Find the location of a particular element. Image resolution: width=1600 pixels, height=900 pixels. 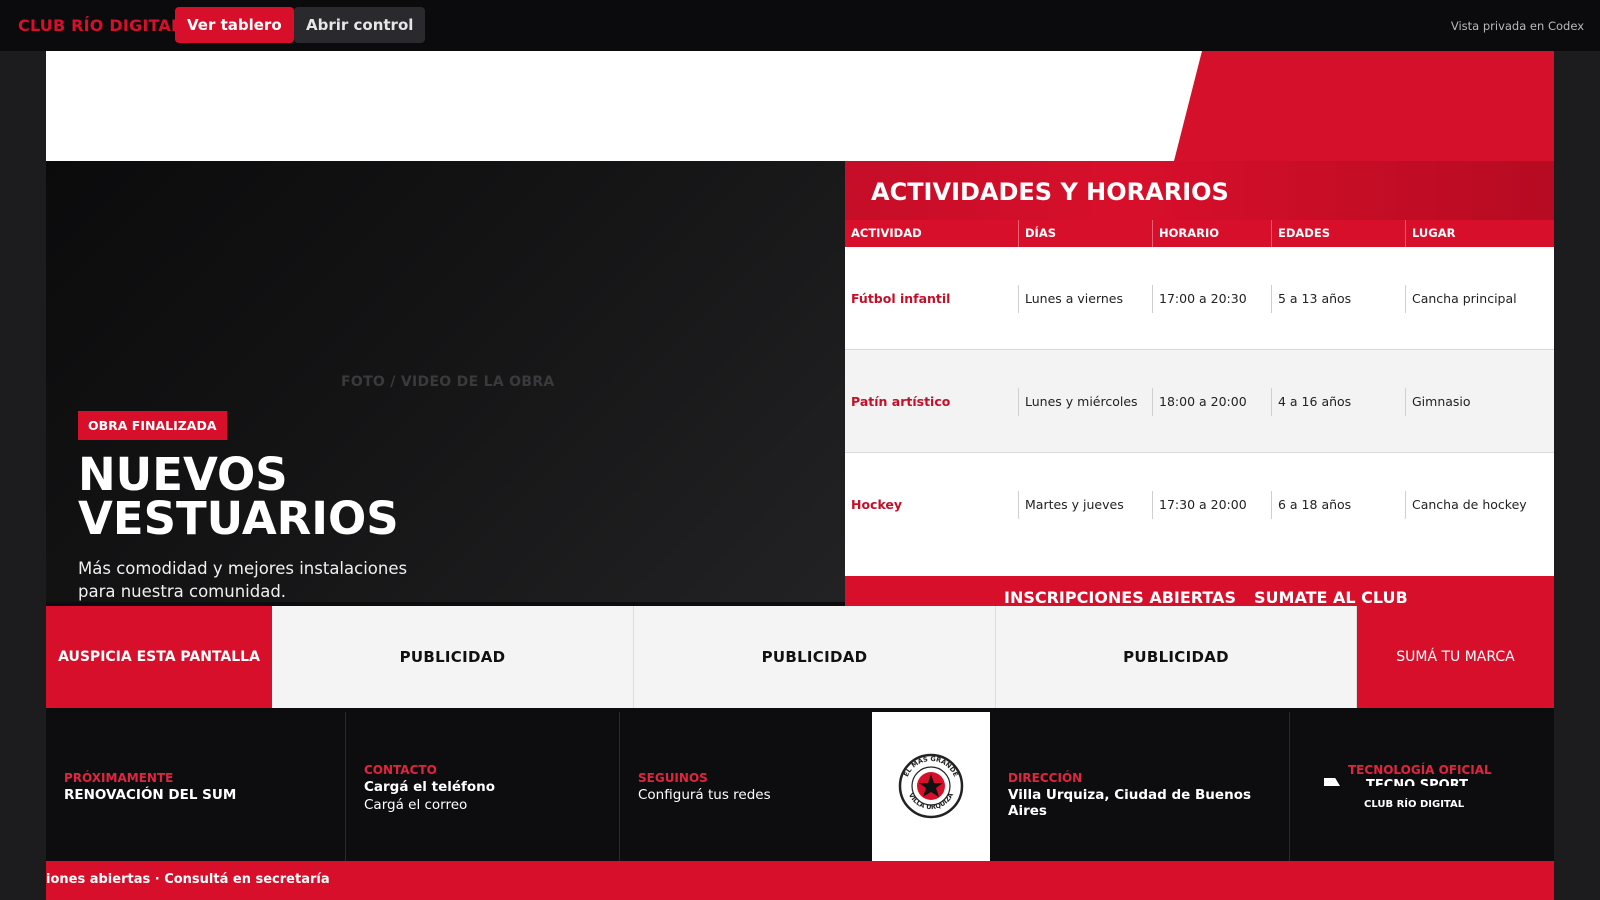

sponsor-label: AUSPICIA ESTA PANTALLA is located at coordinates (159, 657).